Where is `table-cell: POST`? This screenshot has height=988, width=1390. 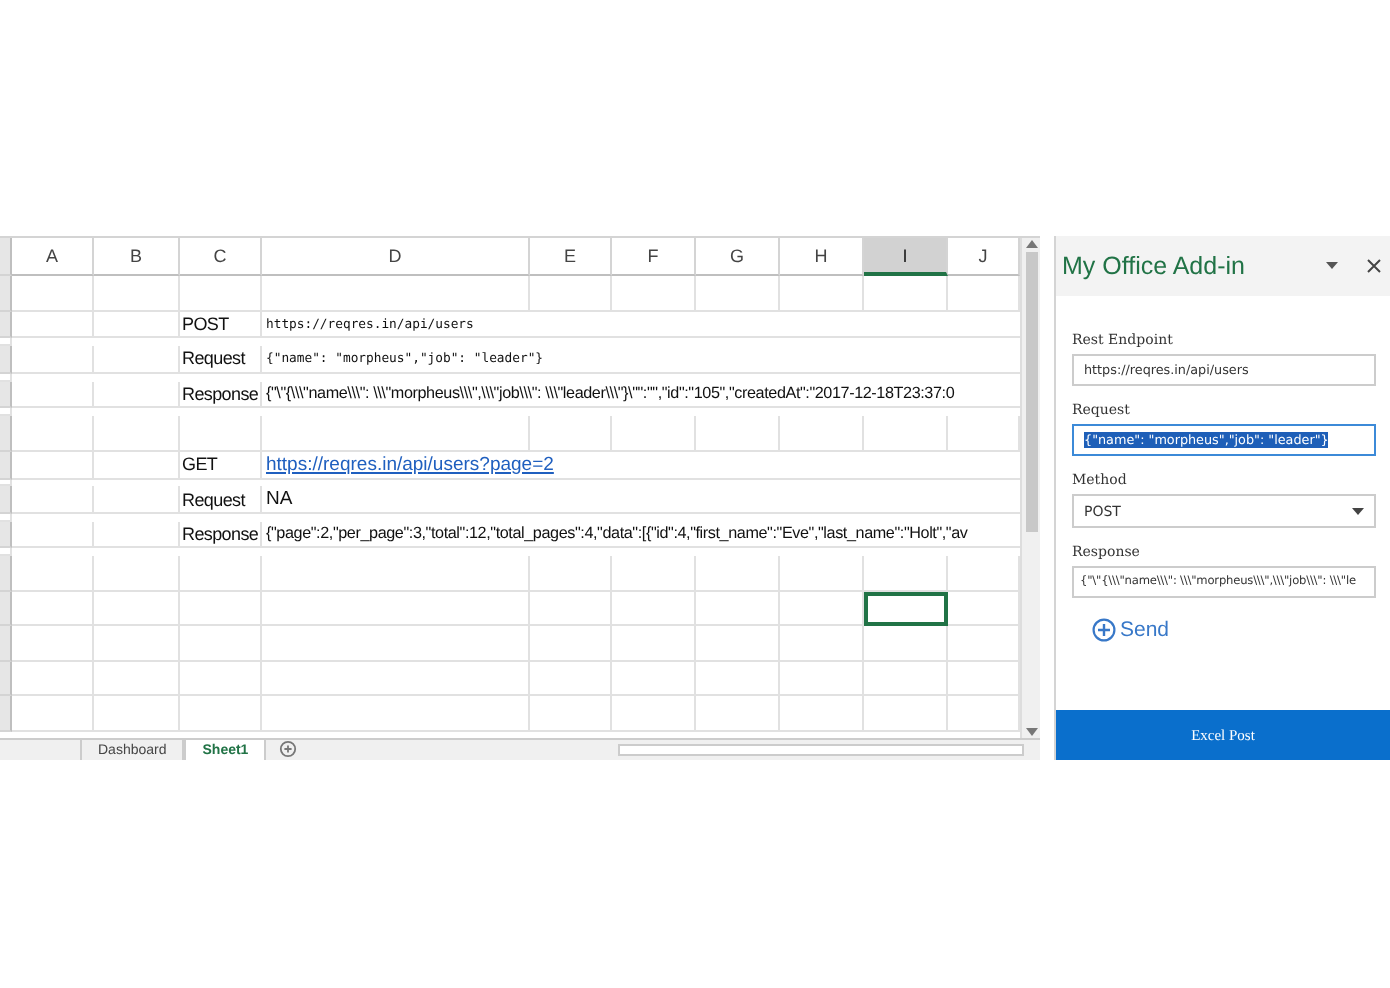 table-cell: POST is located at coordinates (221, 325).